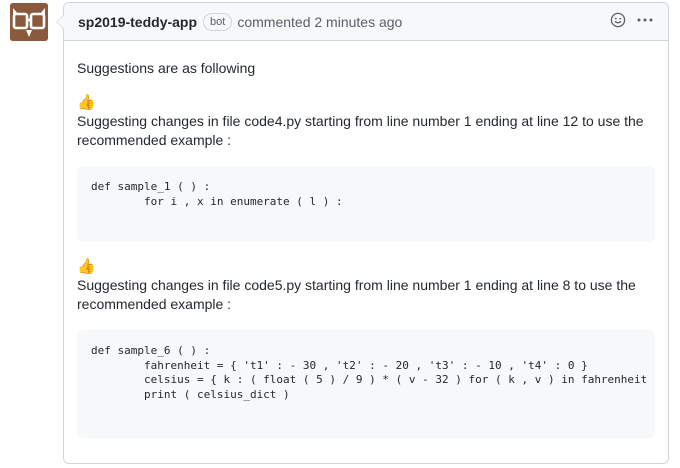  I want to click on avatar, so click(29, 22).